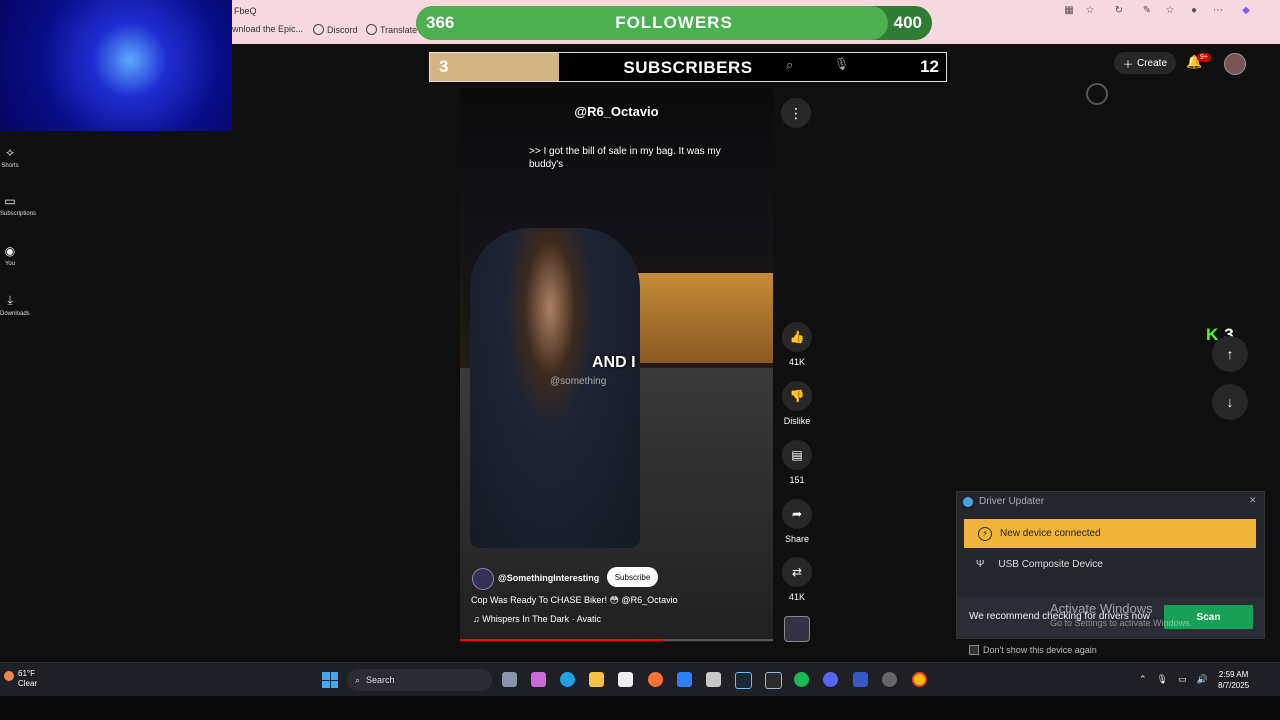 This screenshot has width=1280, height=720. What do you see at coordinates (797, 337) in the screenshot?
I see `thumbs-up-icon: 👍` at bounding box center [797, 337].